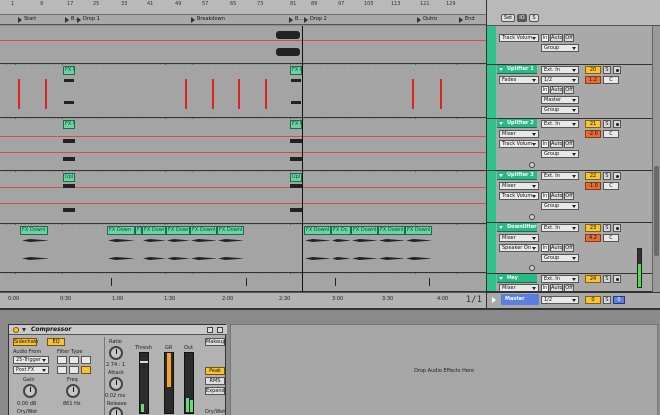 This screenshot has height=415, width=660. I want to click on io-button: IO, so click(522, 18).